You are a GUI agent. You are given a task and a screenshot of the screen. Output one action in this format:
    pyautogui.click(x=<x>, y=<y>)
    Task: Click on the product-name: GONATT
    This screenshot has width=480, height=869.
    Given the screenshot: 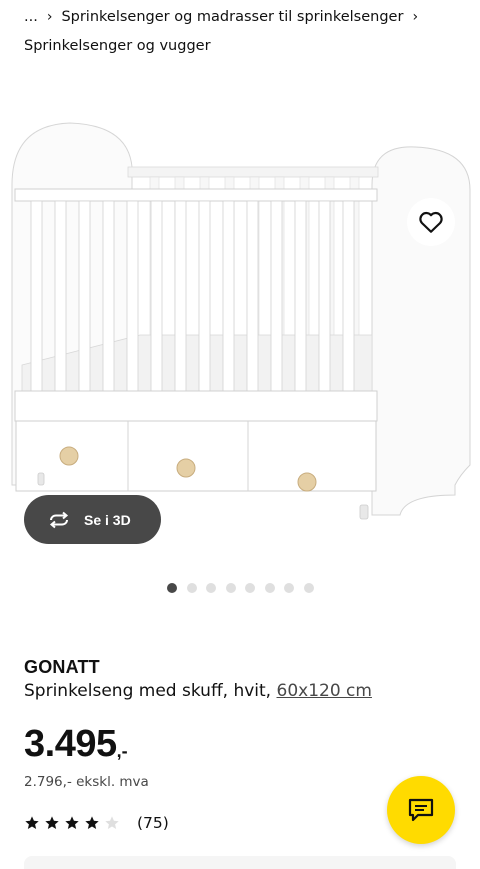 What is the action you would take?
    pyautogui.click(x=62, y=667)
    